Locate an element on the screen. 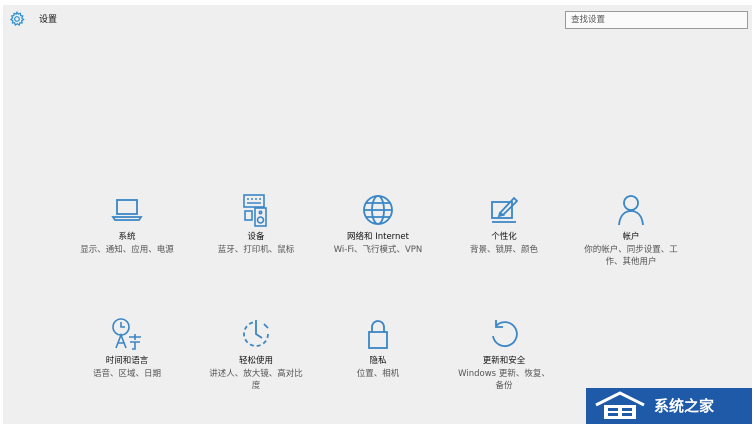 This screenshot has height=429, width=755. watermark-text: 系统之家 is located at coordinates (684, 406).